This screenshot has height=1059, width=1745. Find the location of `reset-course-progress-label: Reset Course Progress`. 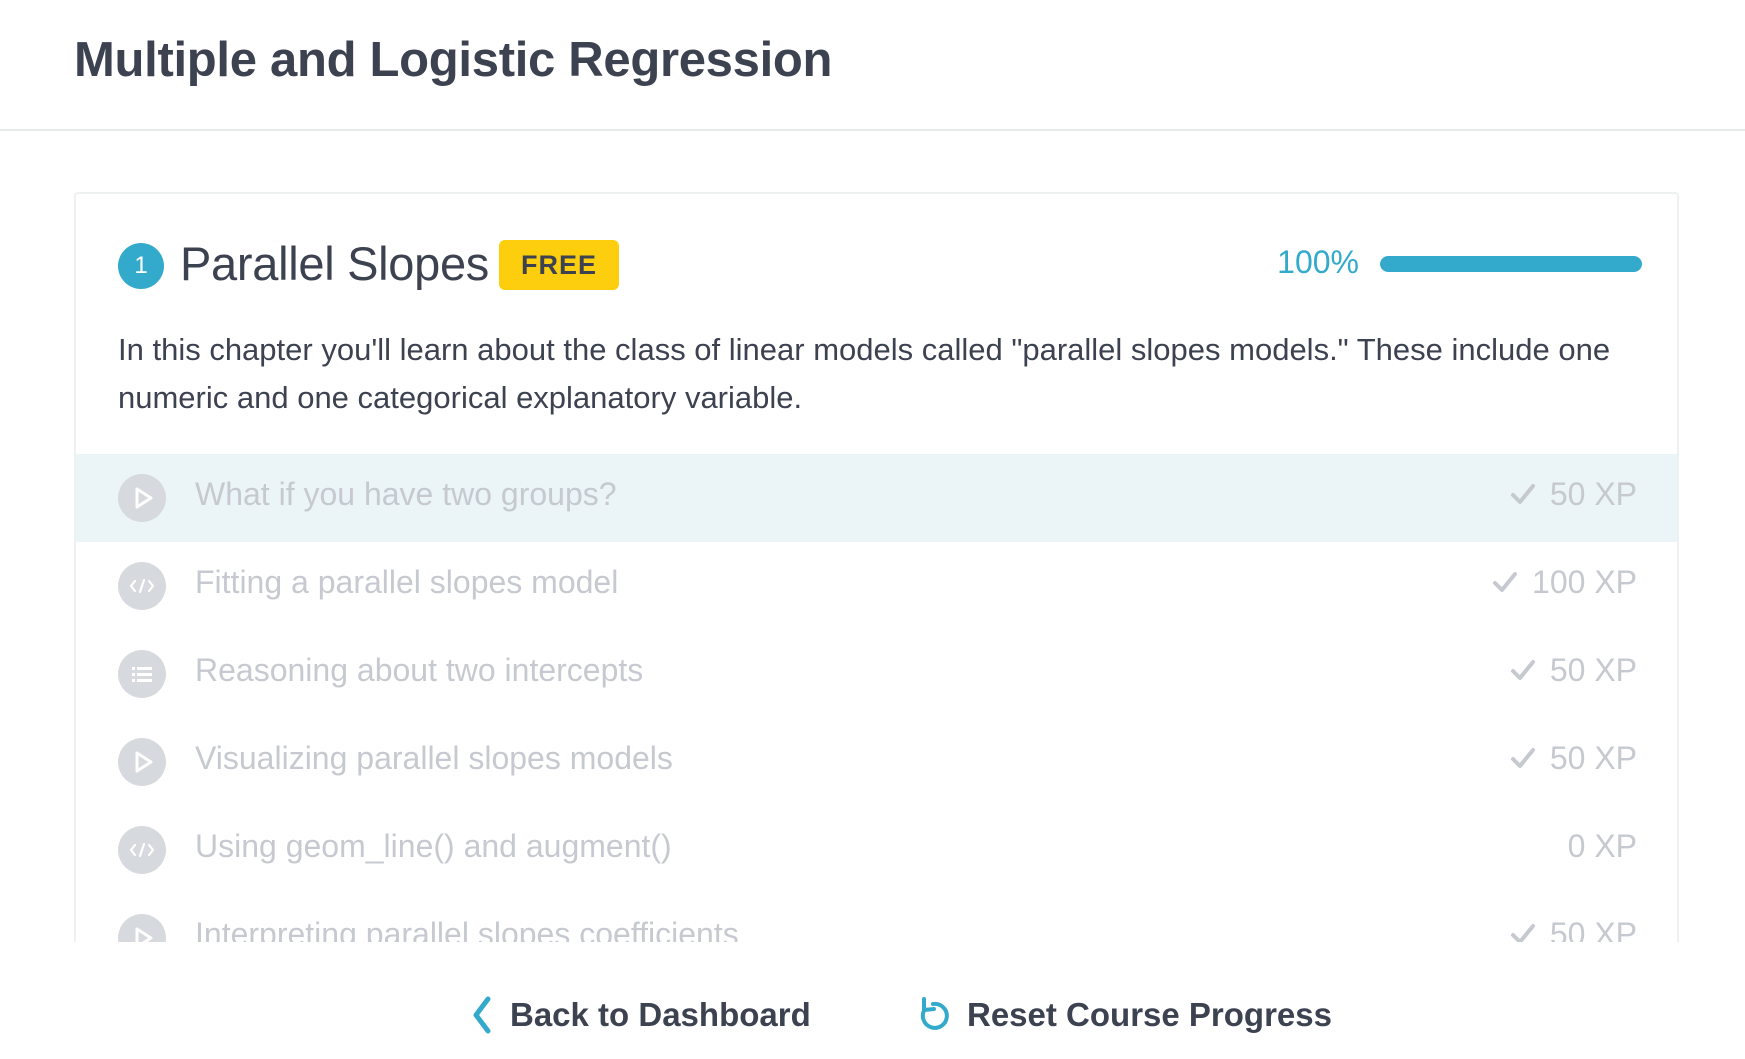

reset-course-progress-label: Reset Course Progress is located at coordinates (1149, 1014).